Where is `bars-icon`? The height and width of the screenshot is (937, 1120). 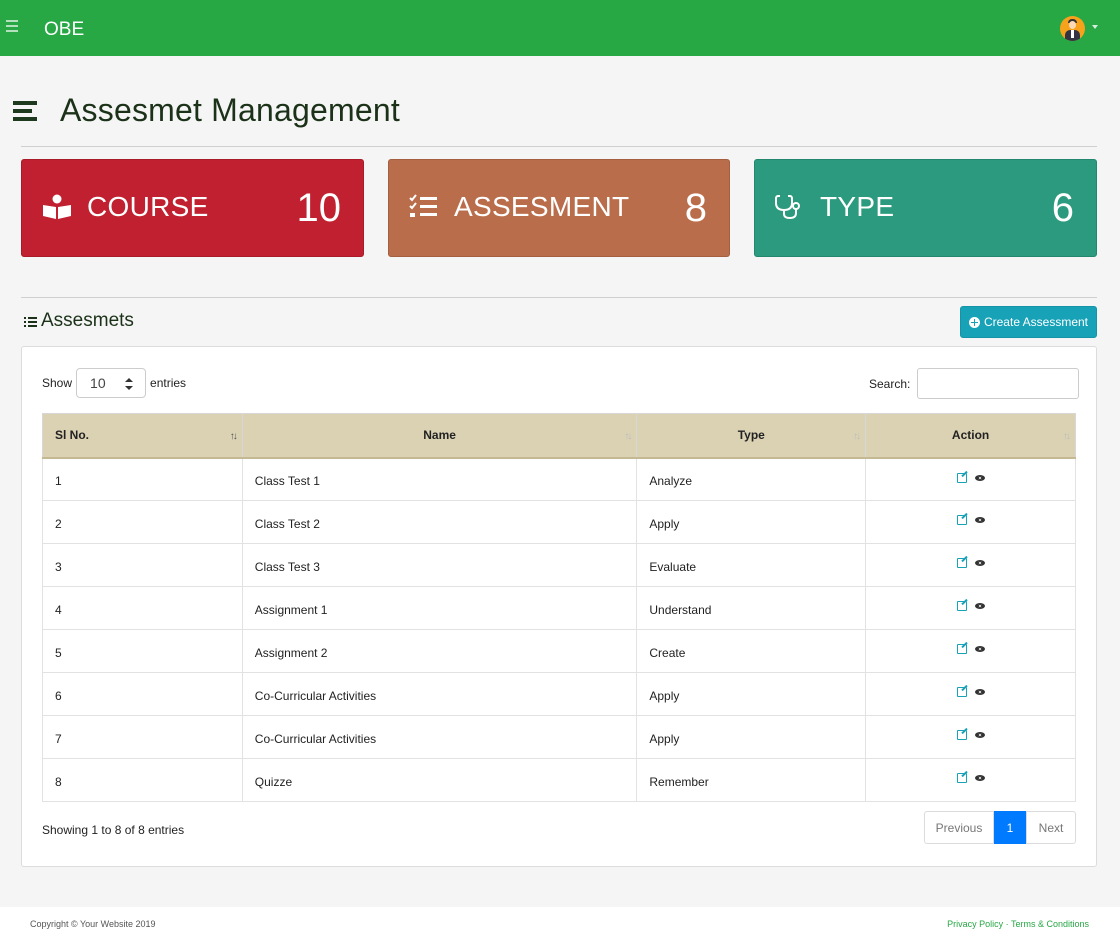
bars-icon is located at coordinates (25, 110).